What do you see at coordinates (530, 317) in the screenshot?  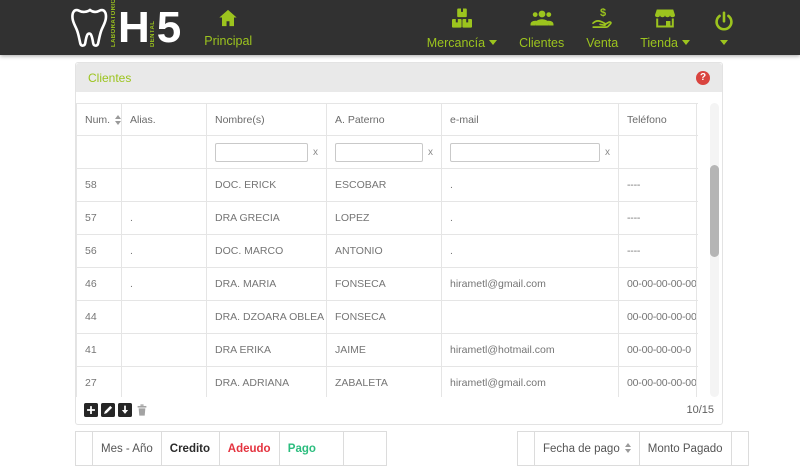 I see `cell-email` at bounding box center [530, 317].